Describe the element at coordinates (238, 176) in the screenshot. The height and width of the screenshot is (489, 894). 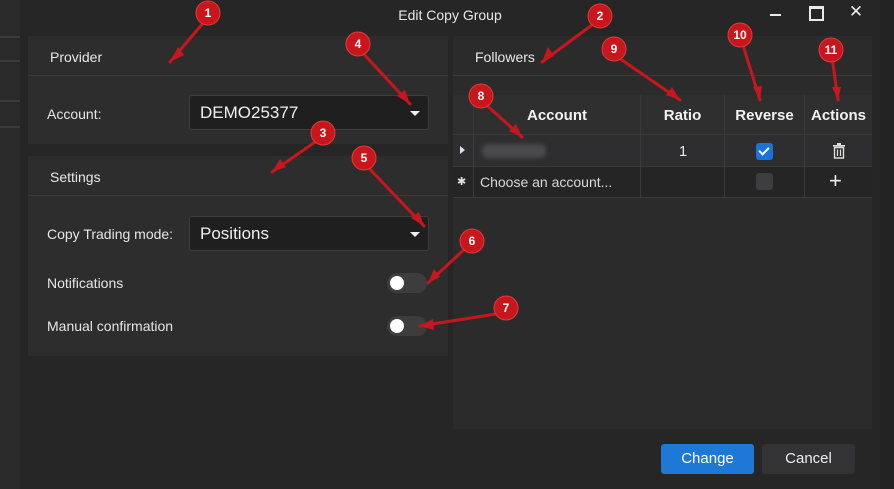
I see `settings-header: Settings` at that location.